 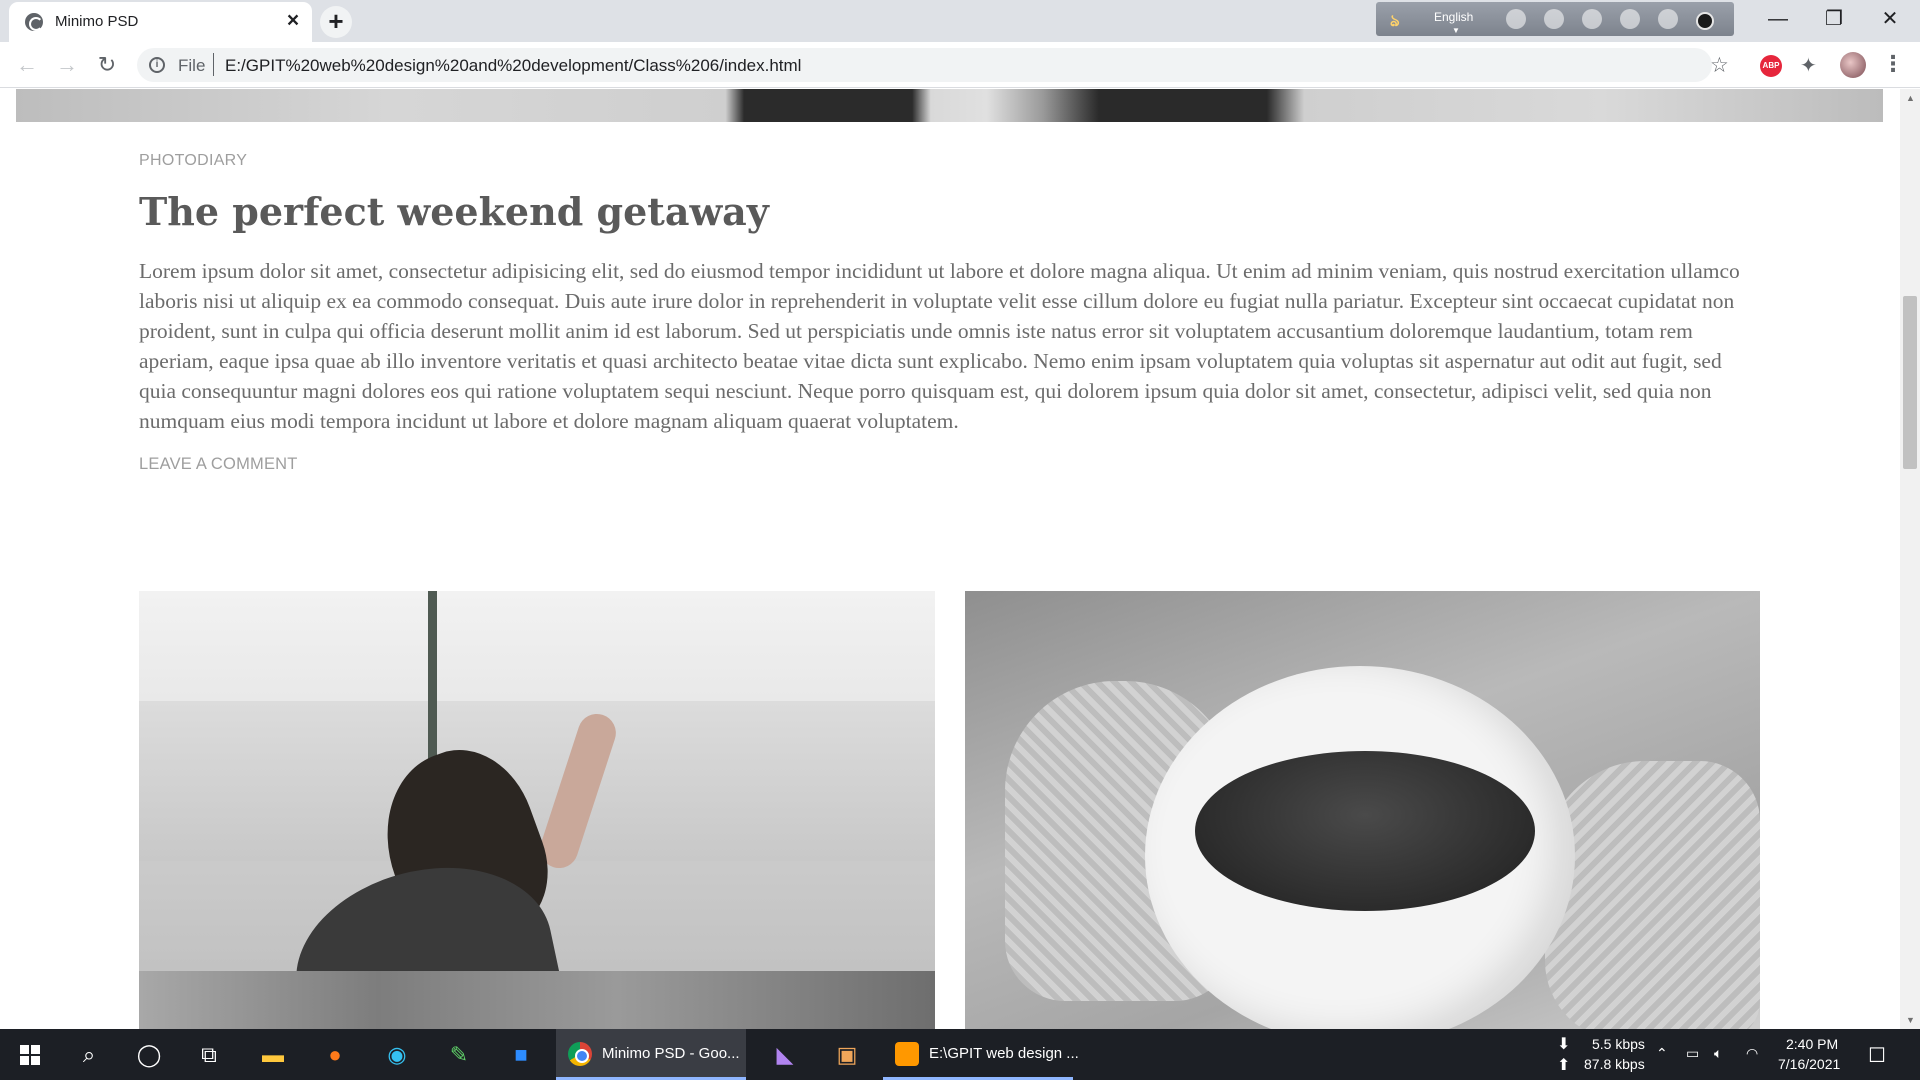 What do you see at coordinates (1719, 65) in the screenshot?
I see `star-icon: ☆` at bounding box center [1719, 65].